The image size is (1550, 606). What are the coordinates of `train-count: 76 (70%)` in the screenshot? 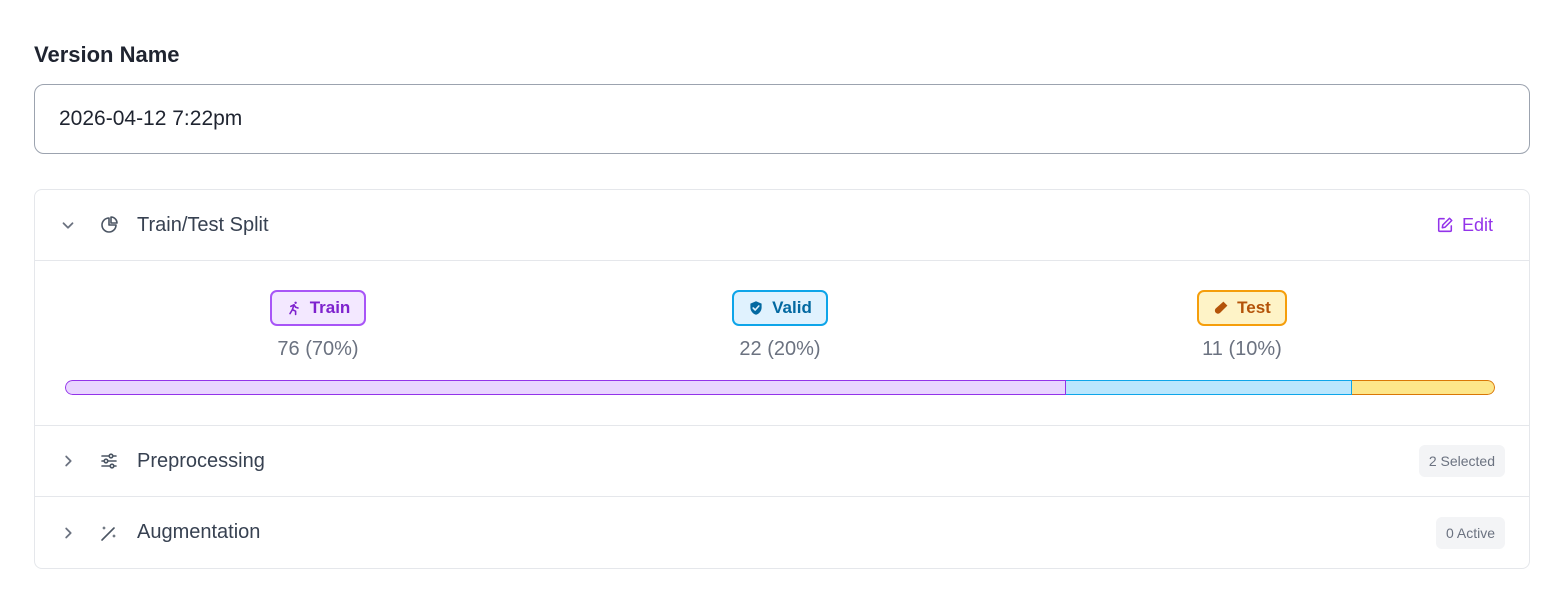 It's located at (318, 349).